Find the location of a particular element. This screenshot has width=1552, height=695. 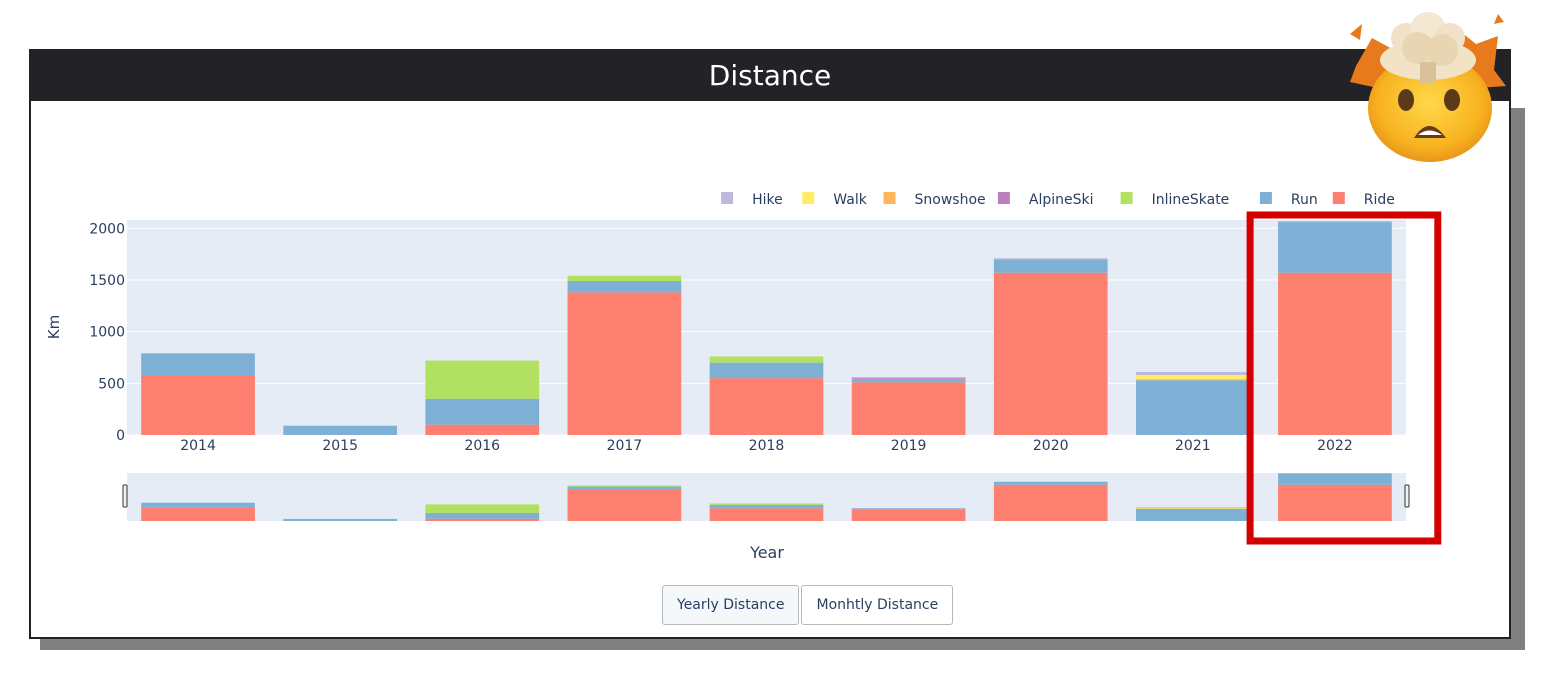

range-bar-inlineskate-2017 is located at coordinates (624, 486).